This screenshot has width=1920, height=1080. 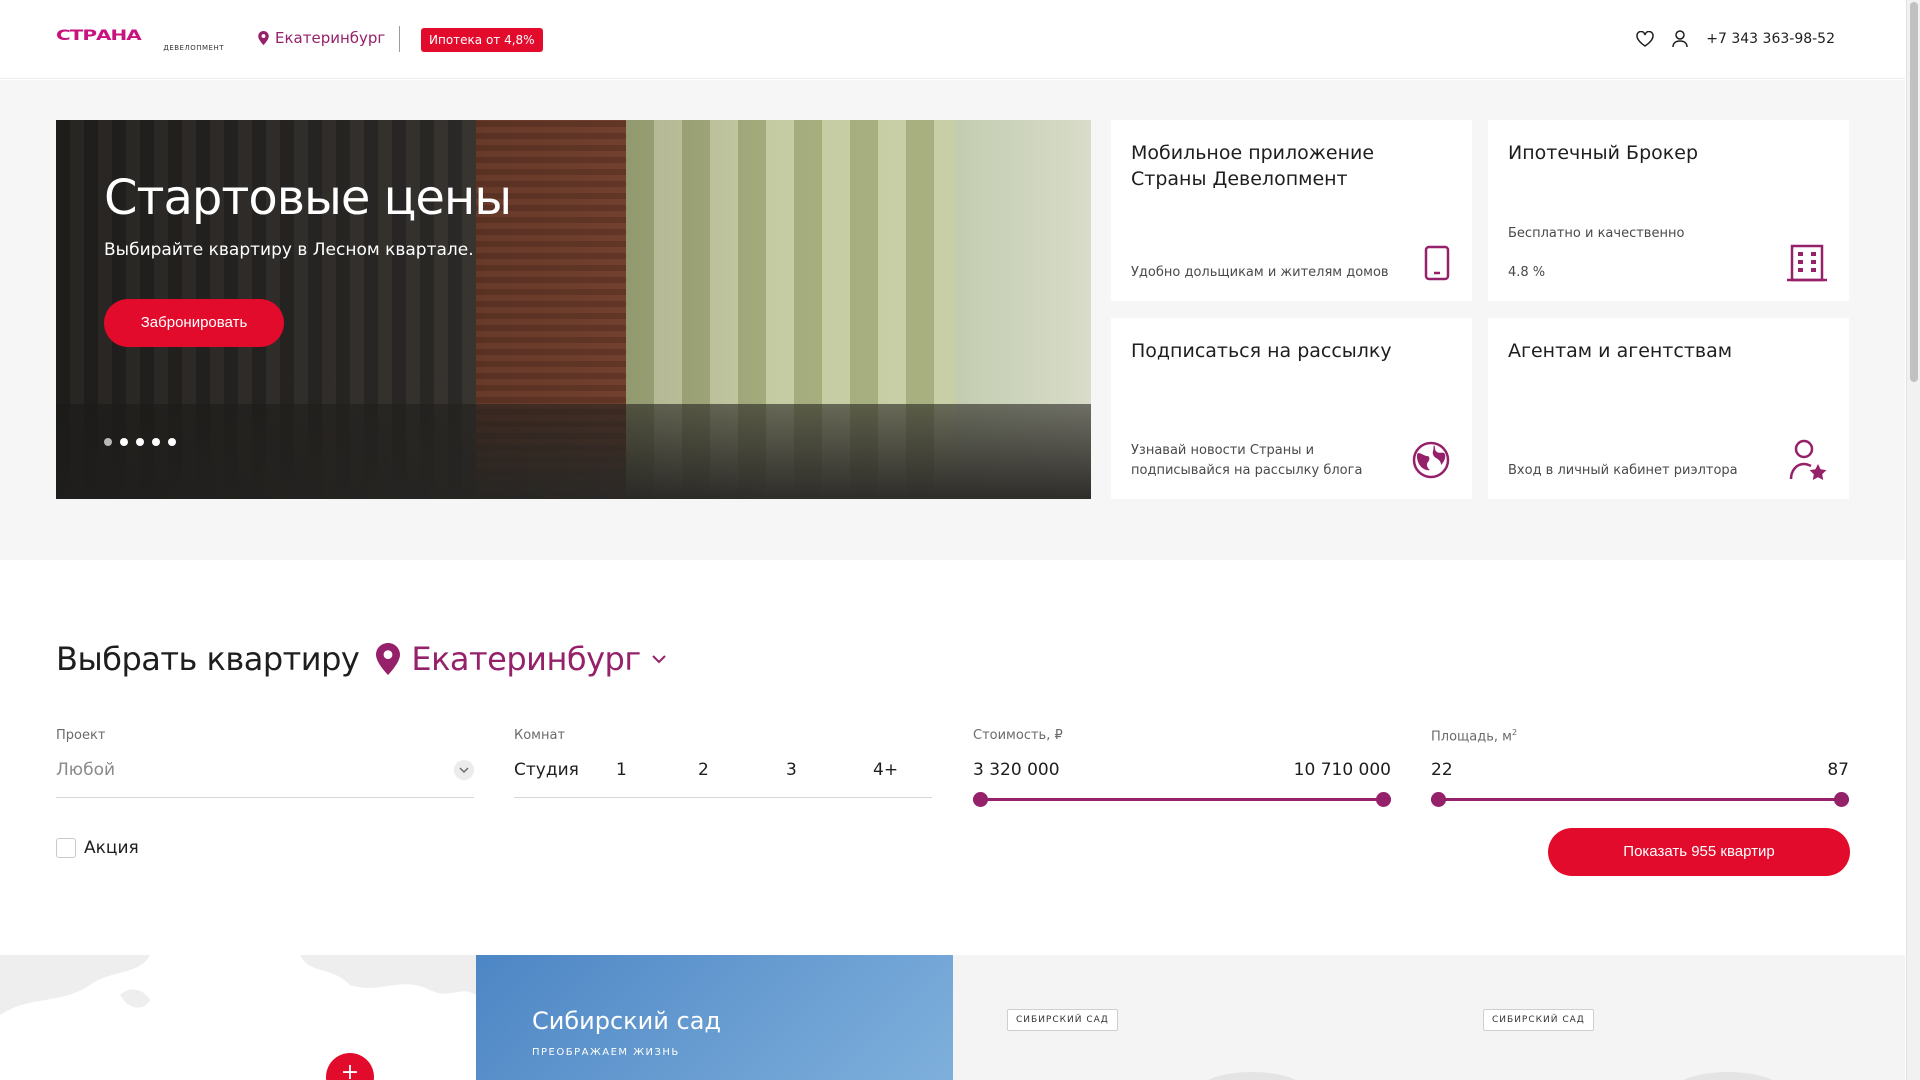 What do you see at coordinates (399, 39) in the screenshot?
I see `header-divider` at bounding box center [399, 39].